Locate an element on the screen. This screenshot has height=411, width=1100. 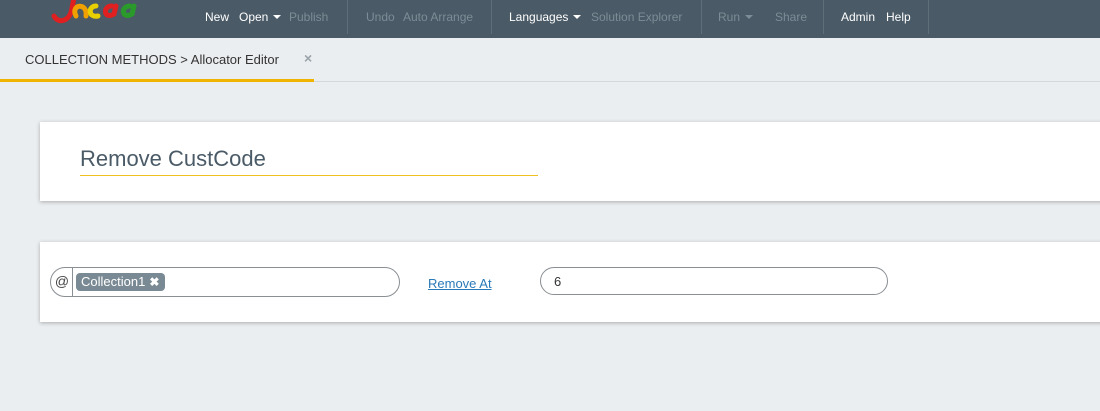
languages-menu: Languages is located at coordinates (545, 19).